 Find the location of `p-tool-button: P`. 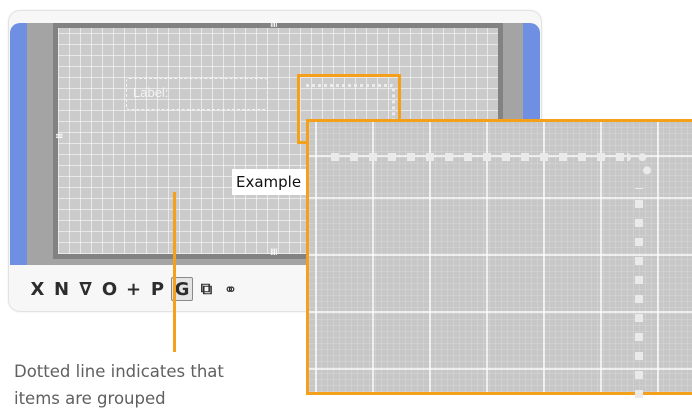

p-tool-button: P is located at coordinates (157, 289).